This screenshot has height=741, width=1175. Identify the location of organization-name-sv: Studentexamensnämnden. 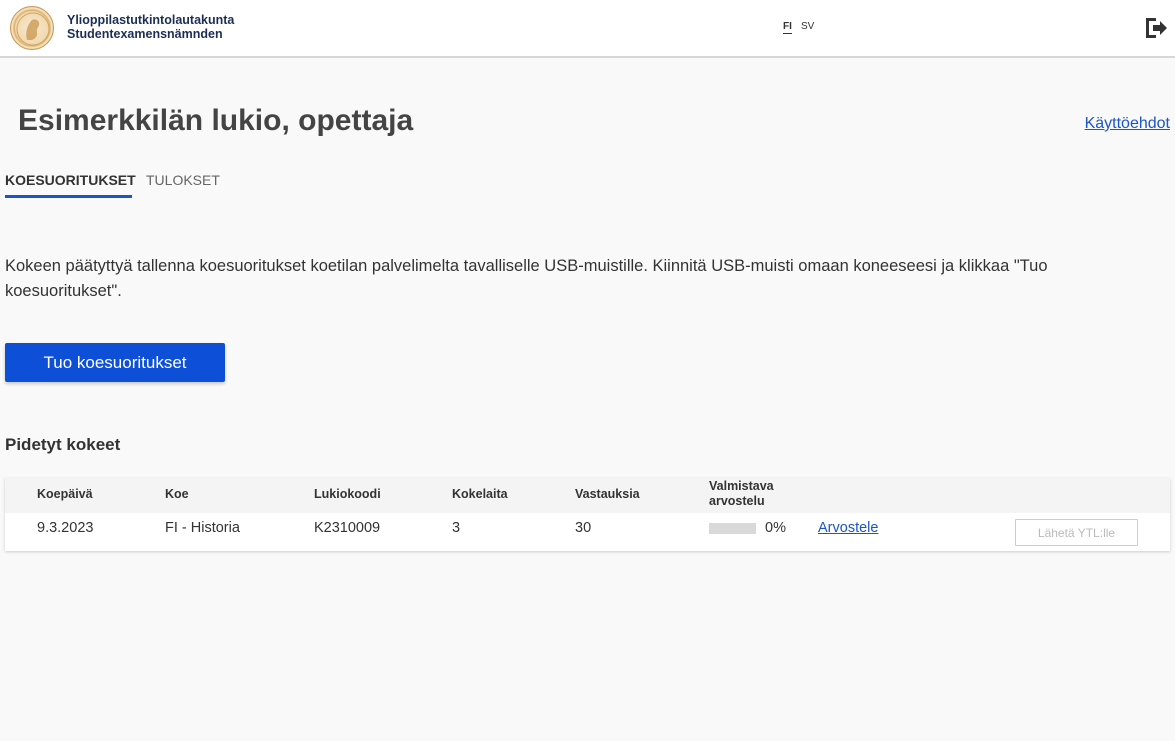
(145, 34).